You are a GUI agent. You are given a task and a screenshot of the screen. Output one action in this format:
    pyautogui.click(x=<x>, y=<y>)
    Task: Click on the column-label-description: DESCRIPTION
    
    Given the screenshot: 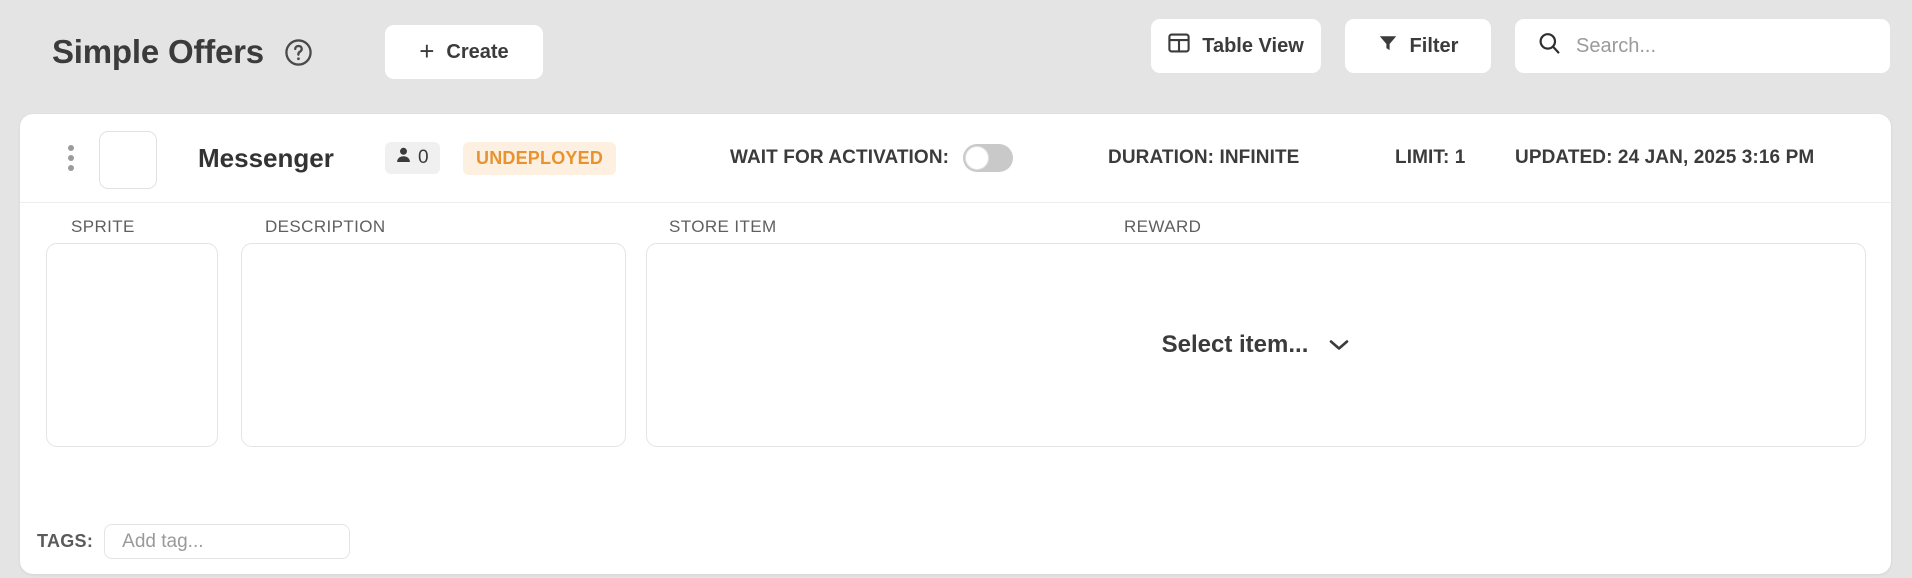 What is the action you would take?
    pyautogui.click(x=325, y=226)
    